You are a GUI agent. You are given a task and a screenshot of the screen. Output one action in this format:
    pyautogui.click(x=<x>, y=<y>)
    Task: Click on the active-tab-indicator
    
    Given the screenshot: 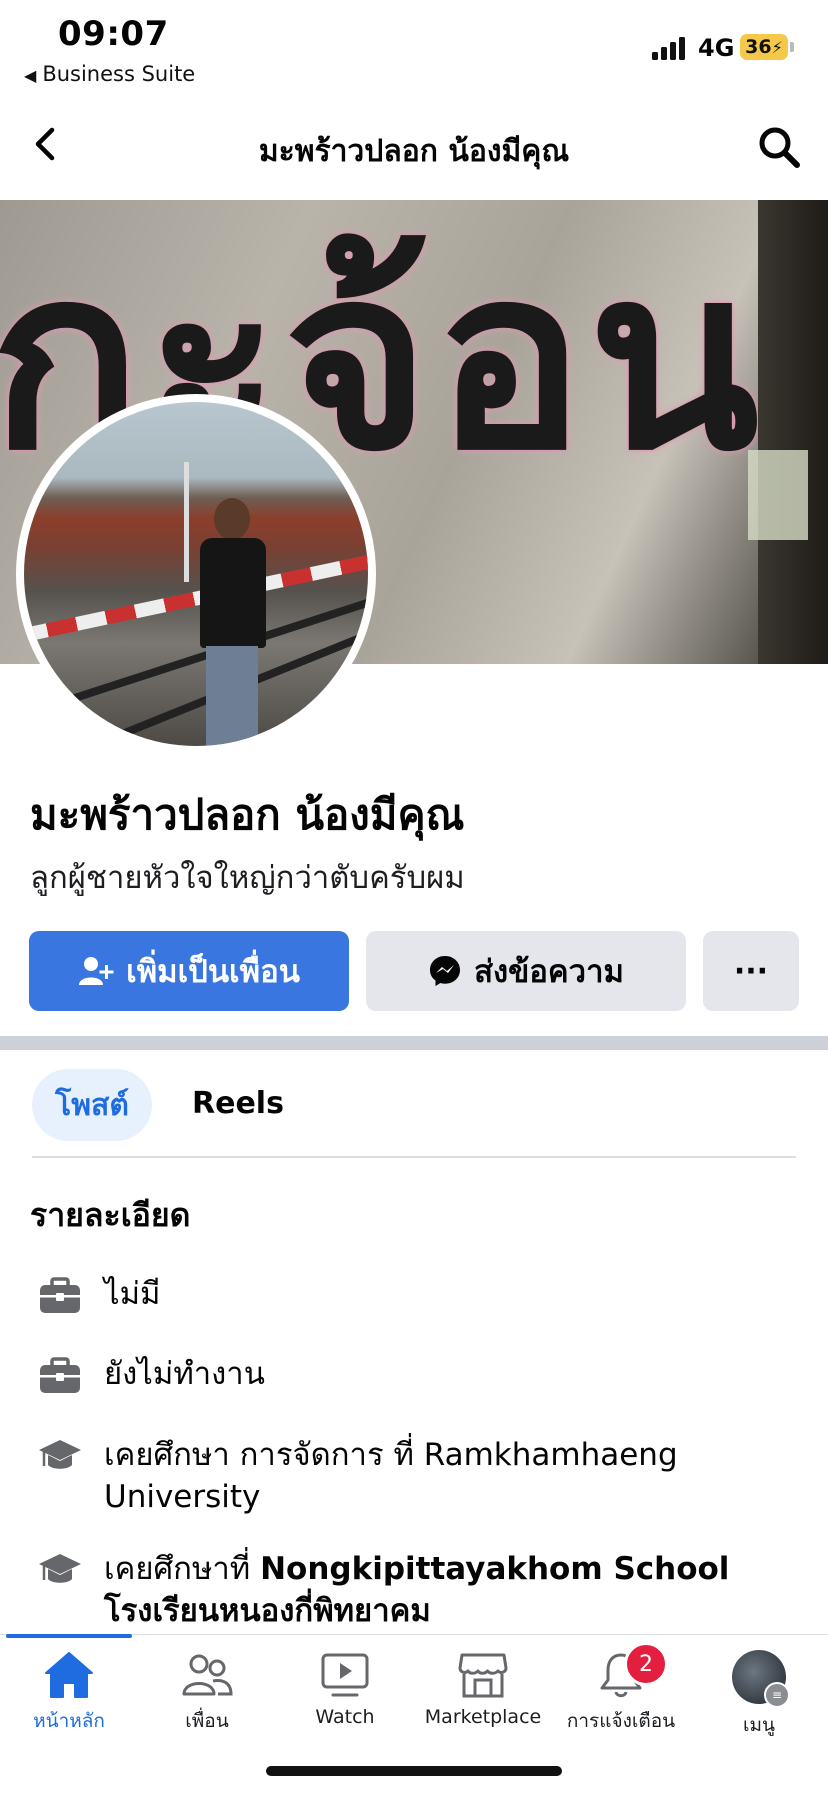 What is the action you would take?
    pyautogui.click(x=69, y=1636)
    